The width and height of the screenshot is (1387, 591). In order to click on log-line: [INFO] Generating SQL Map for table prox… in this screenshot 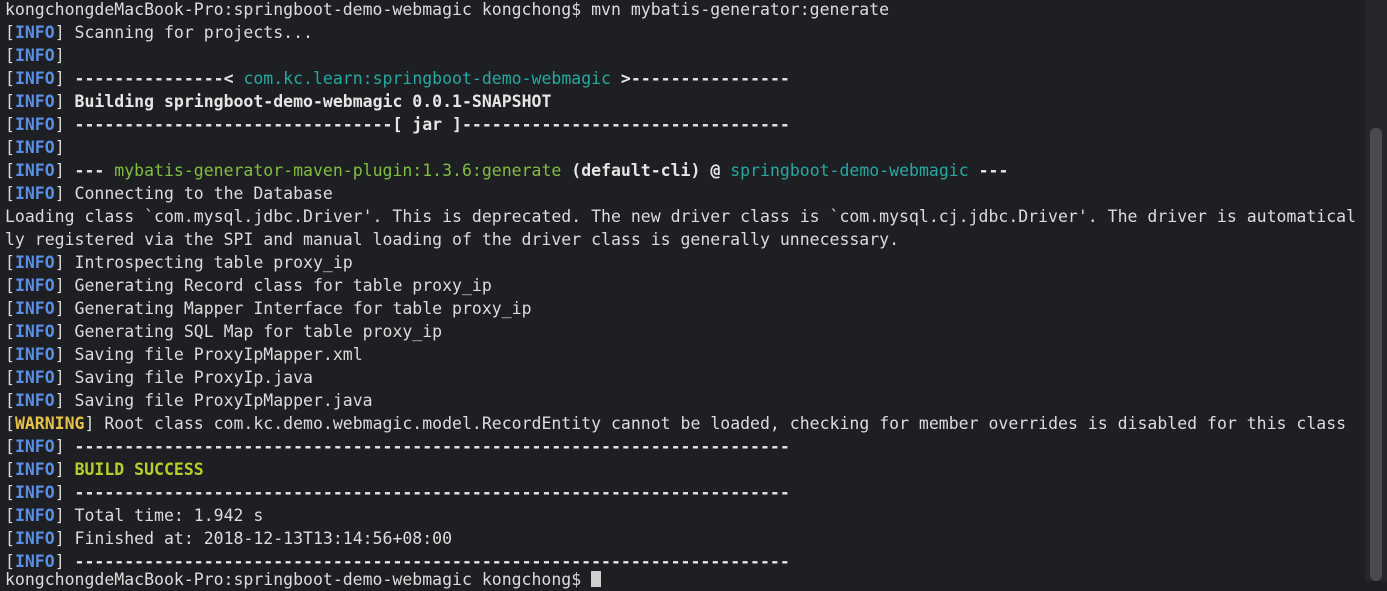, I will do `click(224, 331)`.